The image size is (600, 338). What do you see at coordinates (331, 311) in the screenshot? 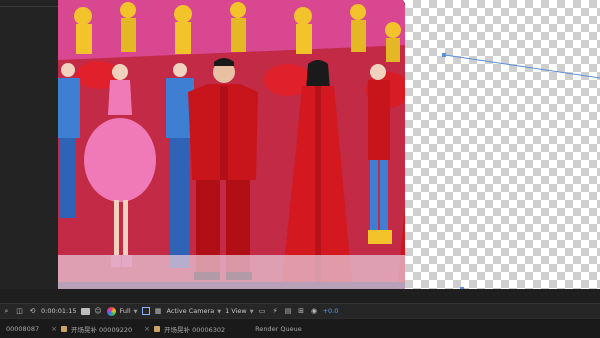
I see `exposure-value: +0.0` at bounding box center [331, 311].